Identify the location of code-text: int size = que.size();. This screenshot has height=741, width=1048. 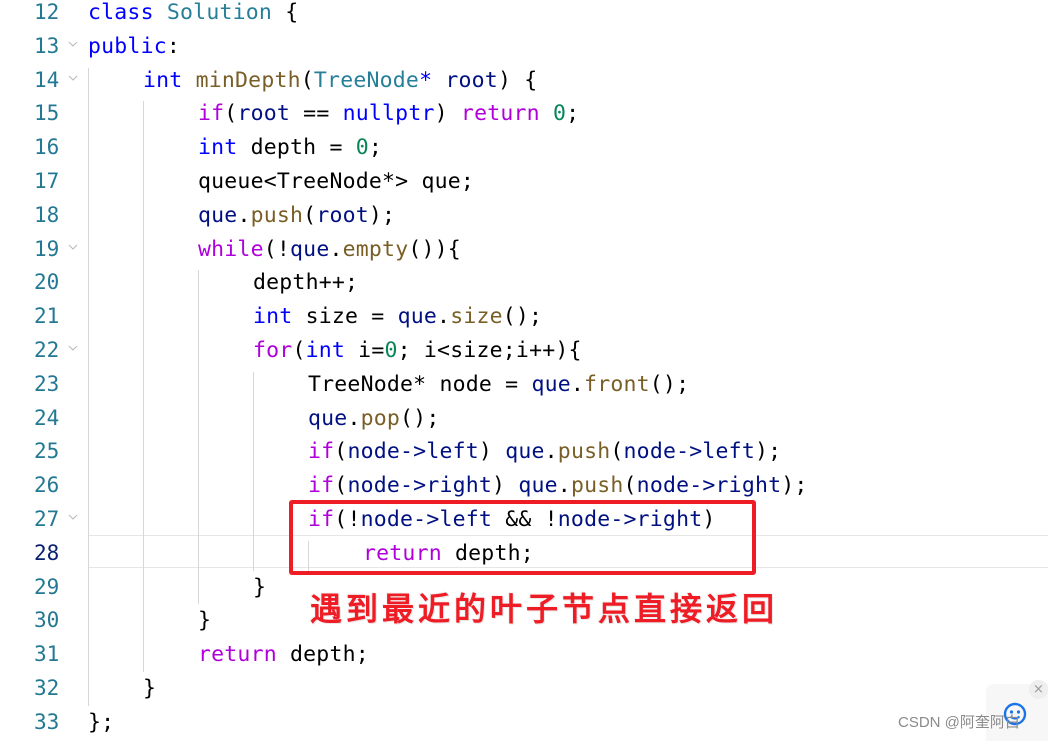
(398, 317).